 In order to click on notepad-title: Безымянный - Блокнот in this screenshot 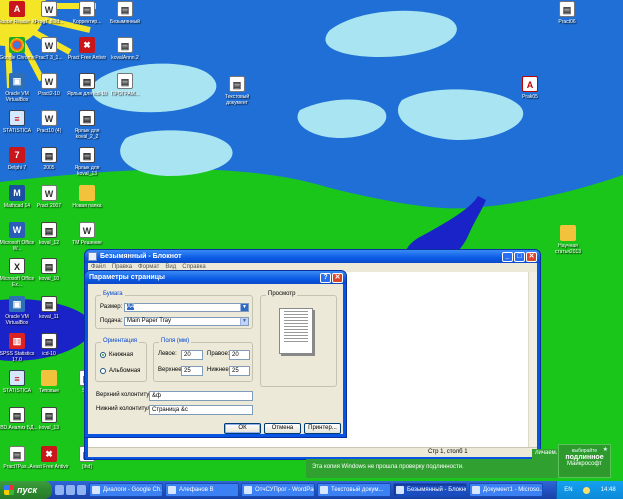, I will do `click(141, 256)`.